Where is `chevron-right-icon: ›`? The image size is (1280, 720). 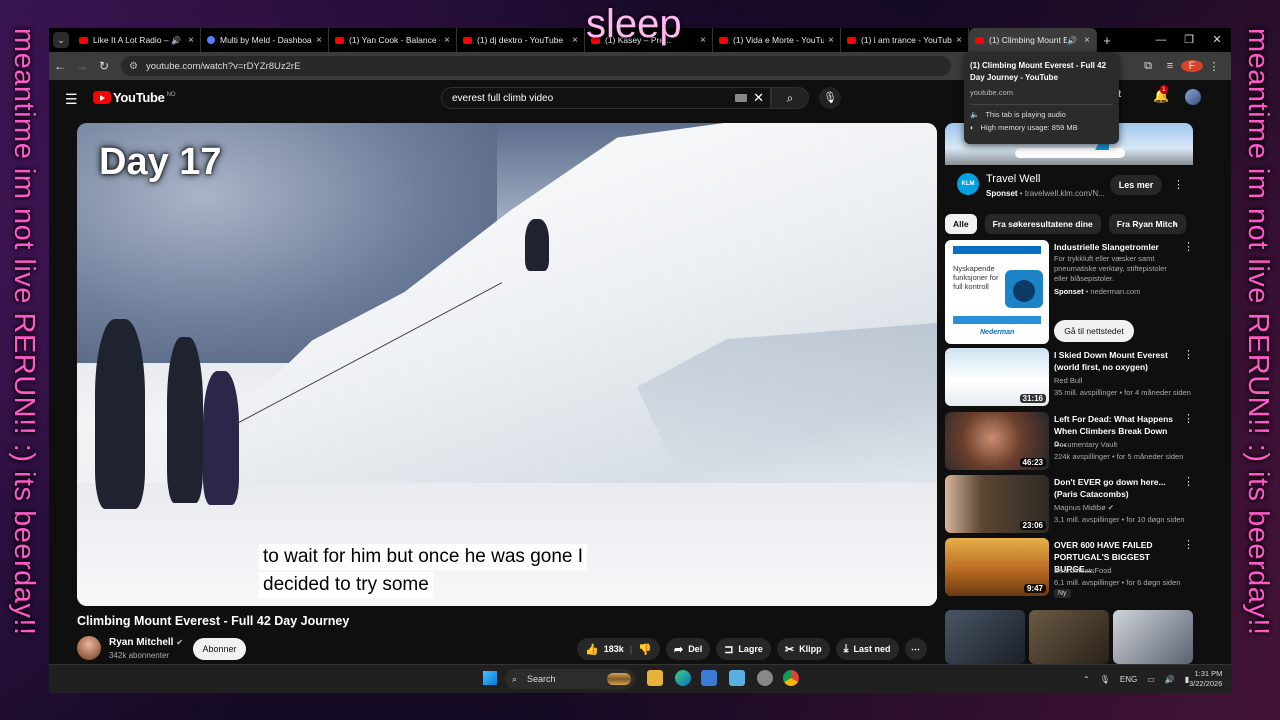
chevron-right-icon: › is located at coordinates (1175, 223).